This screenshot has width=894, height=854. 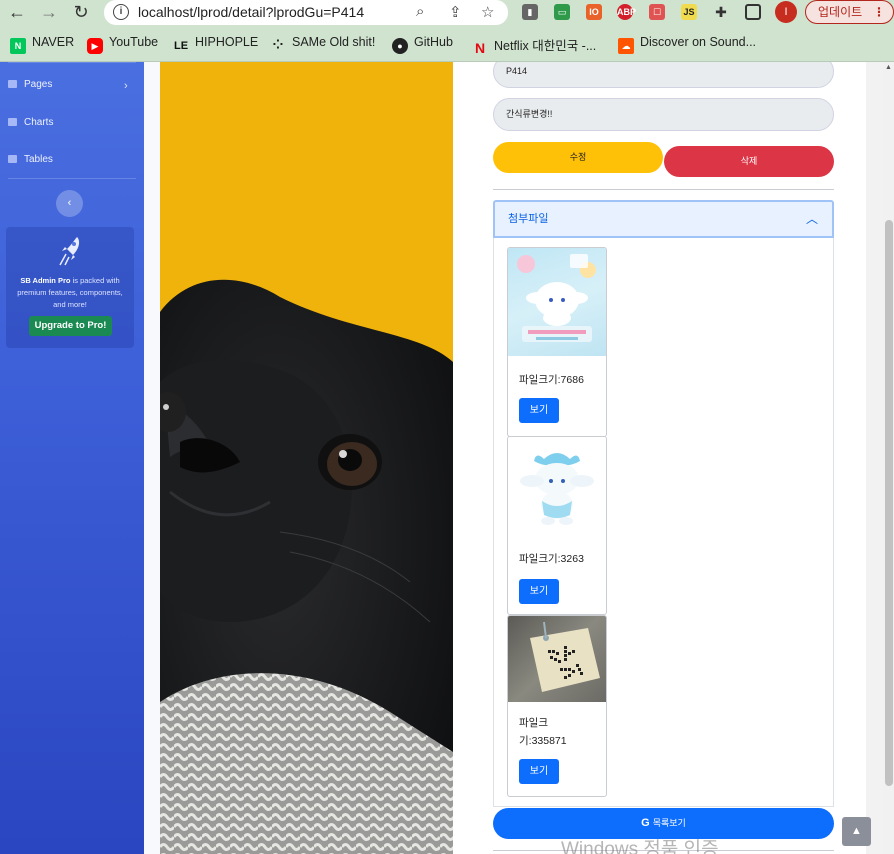 I want to click on file-card: 파일크기:7686 보기, so click(x=557, y=342).